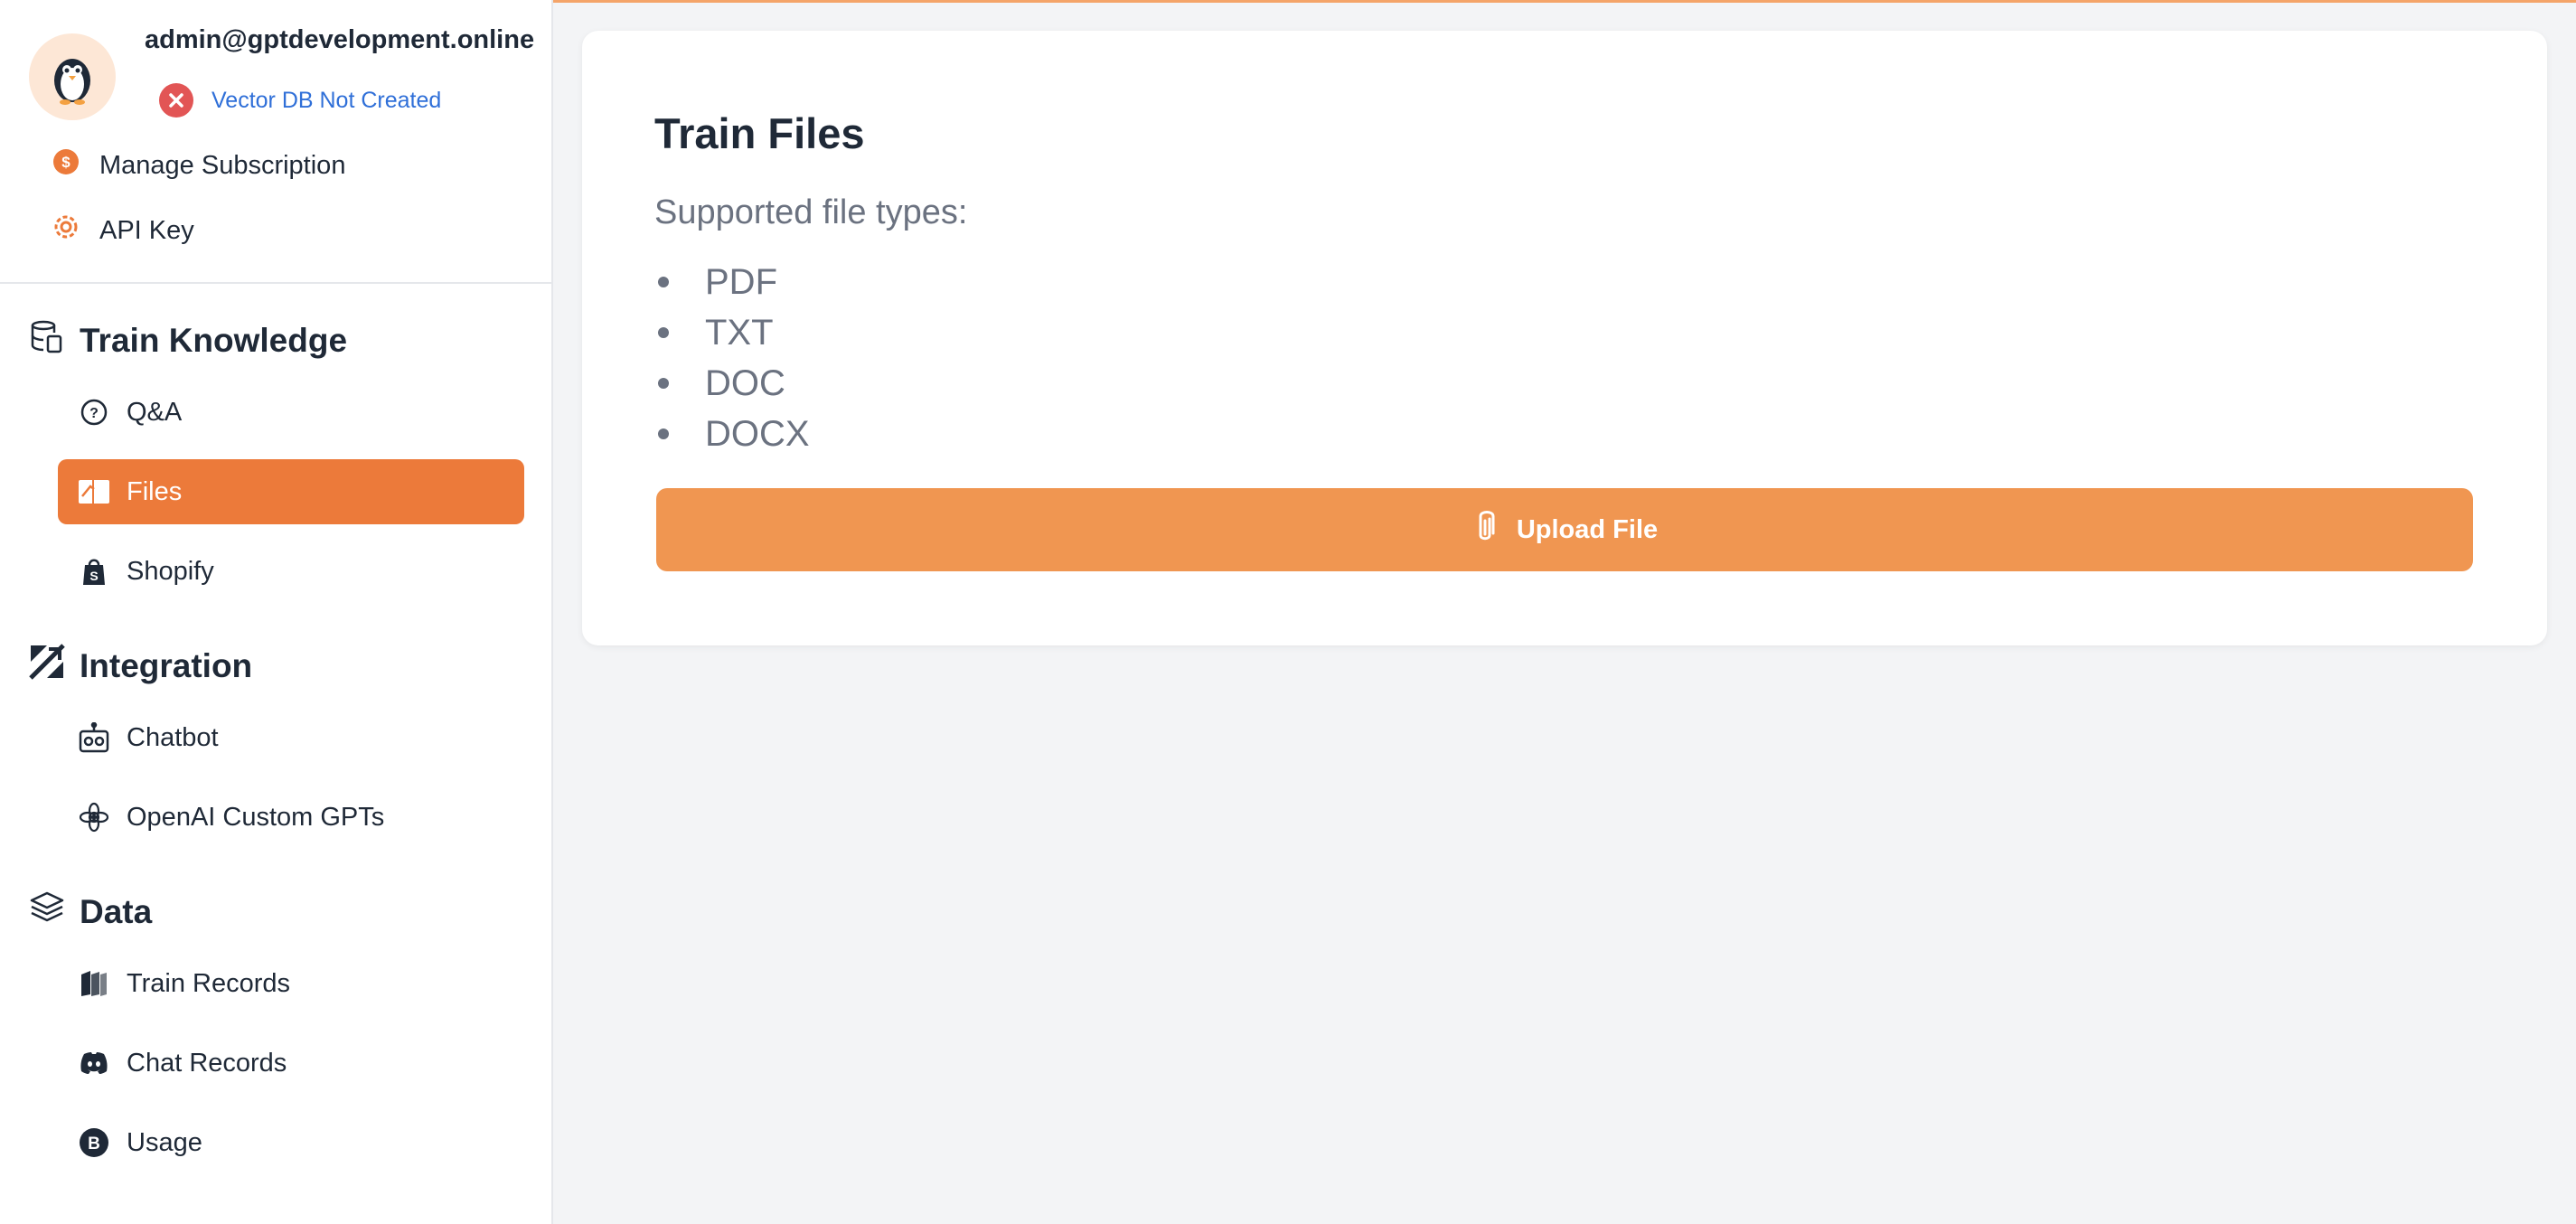 This screenshot has height=1224, width=2576. I want to click on records-stack-icon, so click(94, 983).